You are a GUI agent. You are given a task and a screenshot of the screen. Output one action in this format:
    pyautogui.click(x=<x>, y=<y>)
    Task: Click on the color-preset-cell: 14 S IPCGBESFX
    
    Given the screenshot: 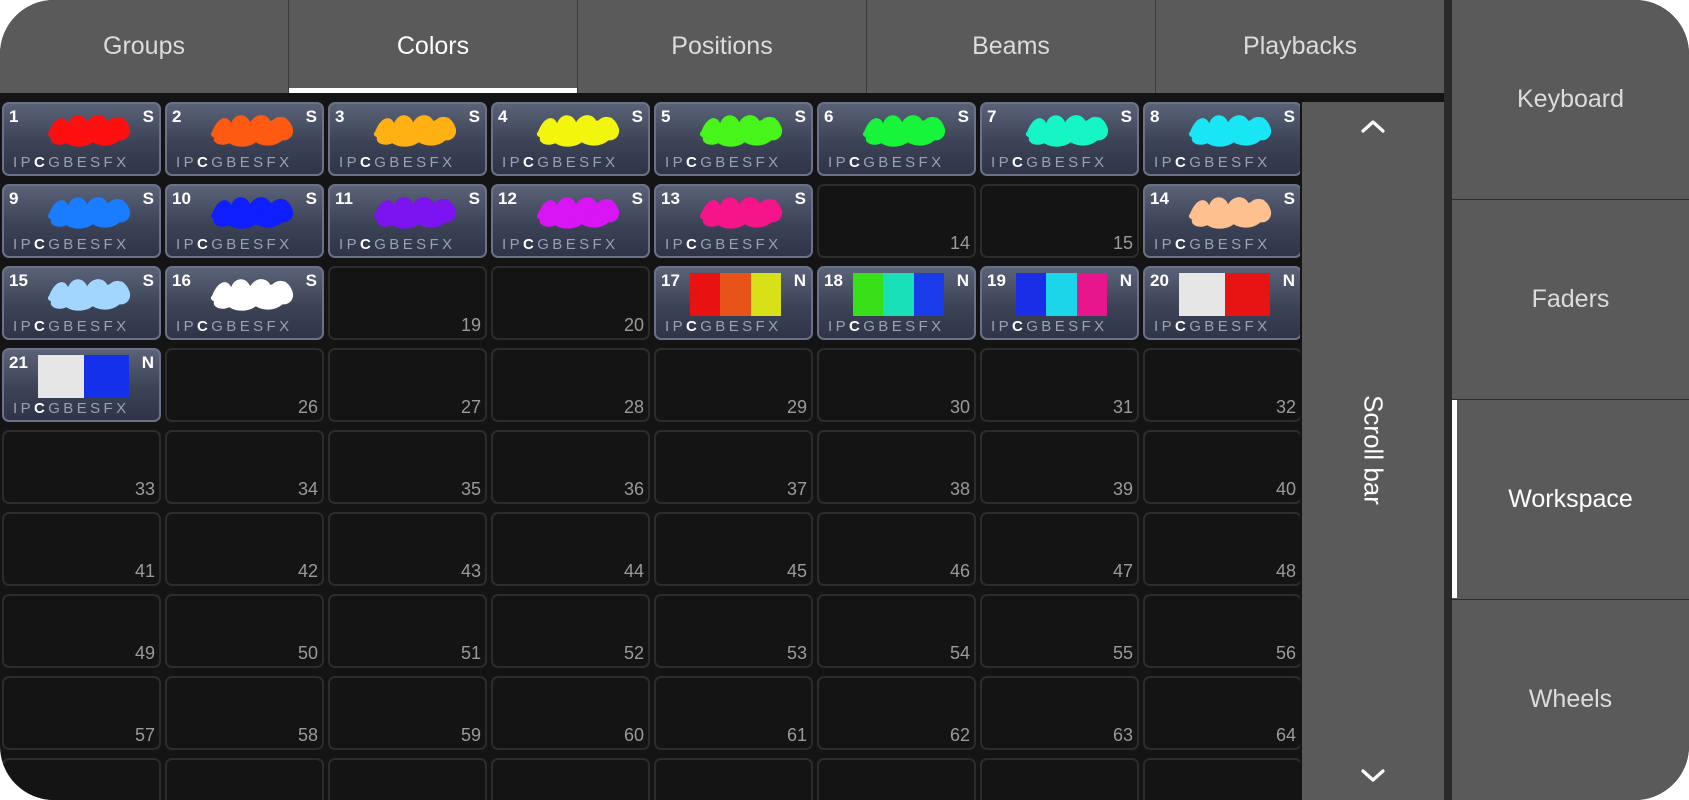 What is the action you would take?
    pyautogui.click(x=1221, y=221)
    